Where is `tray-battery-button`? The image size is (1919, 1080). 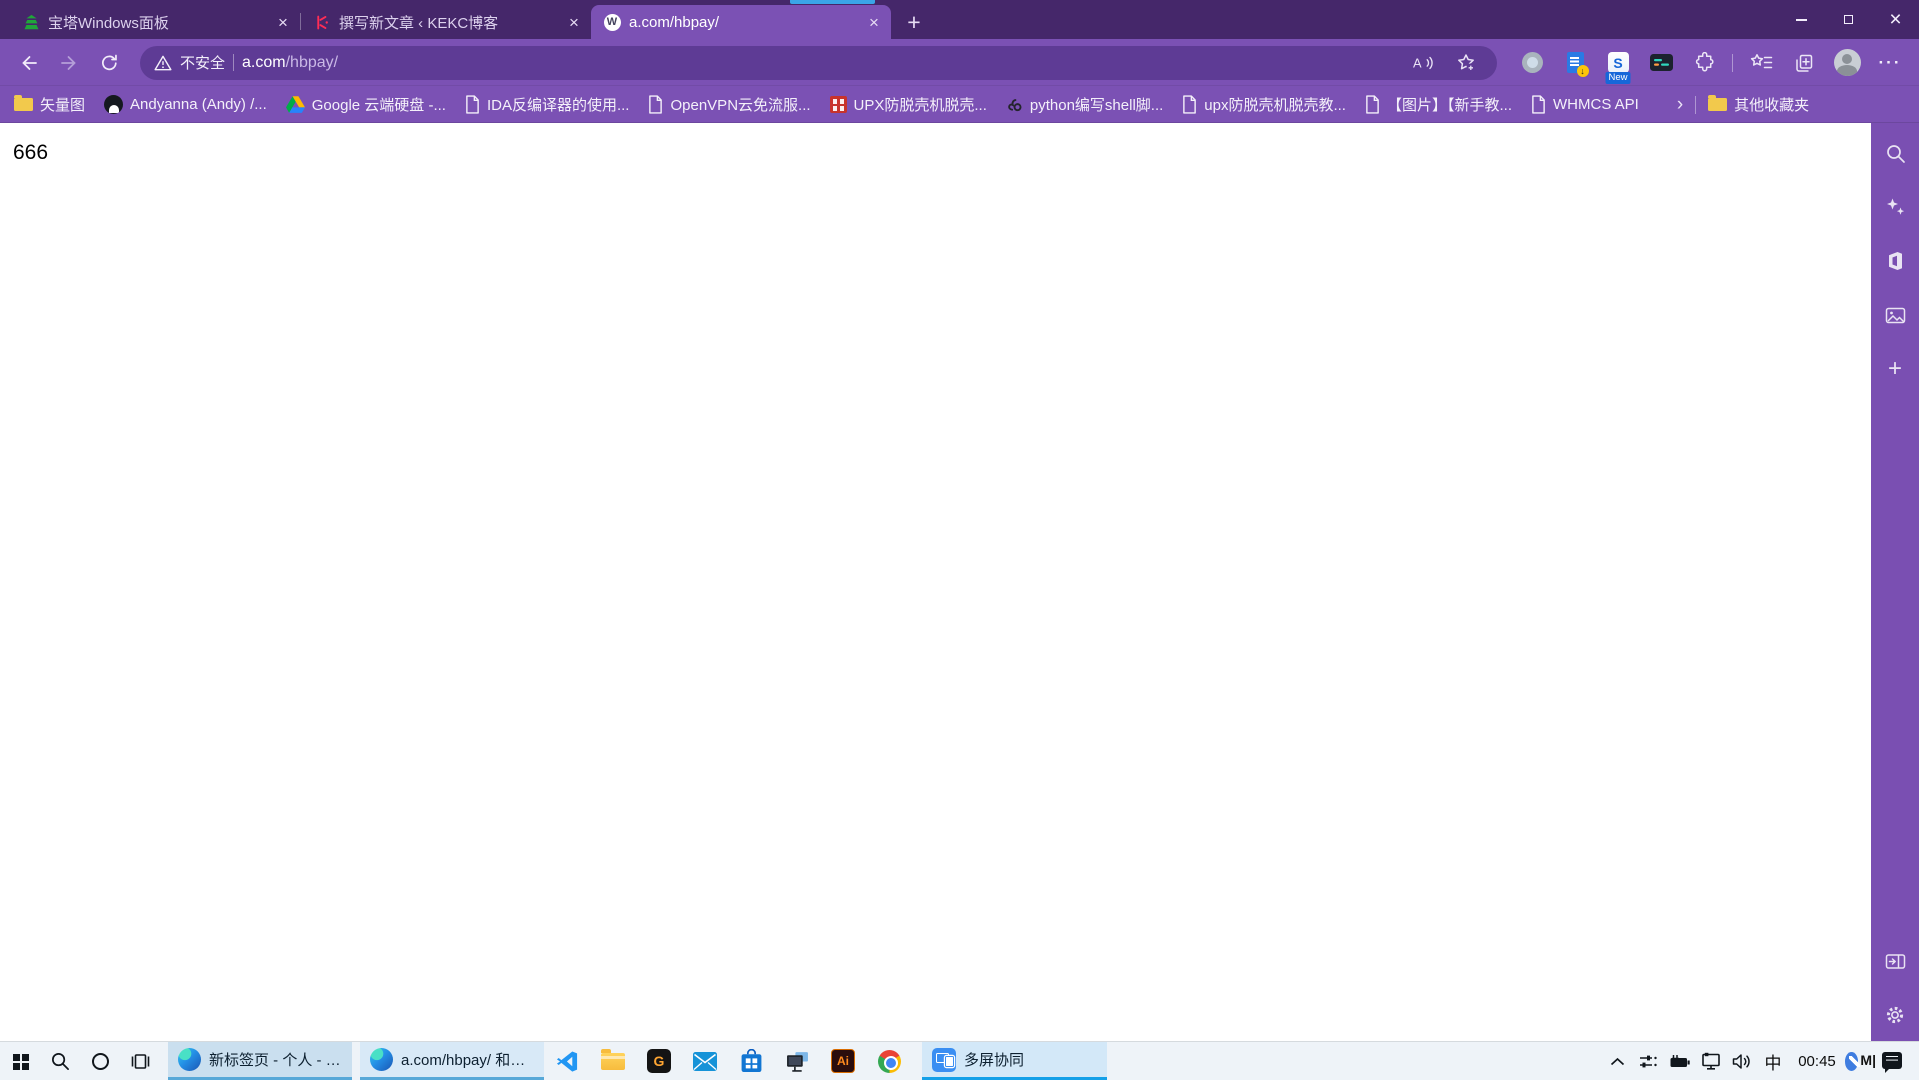
tray-battery-button is located at coordinates (1679, 1061).